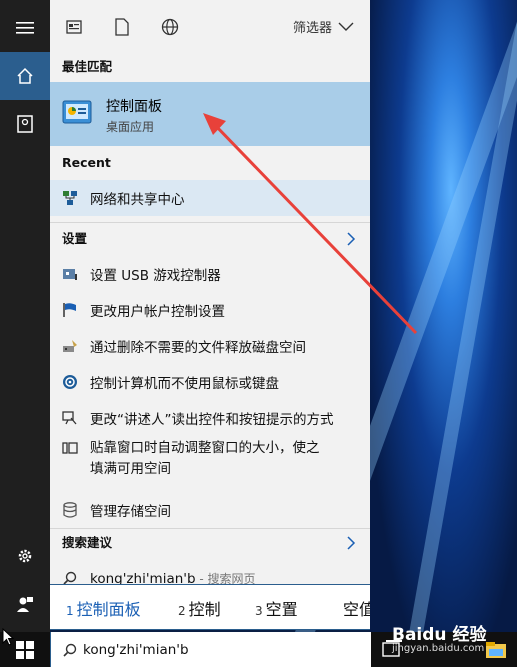 The image size is (517, 667). Describe the element at coordinates (312, 28) in the screenshot. I see `filter-label: 筛选器` at that location.